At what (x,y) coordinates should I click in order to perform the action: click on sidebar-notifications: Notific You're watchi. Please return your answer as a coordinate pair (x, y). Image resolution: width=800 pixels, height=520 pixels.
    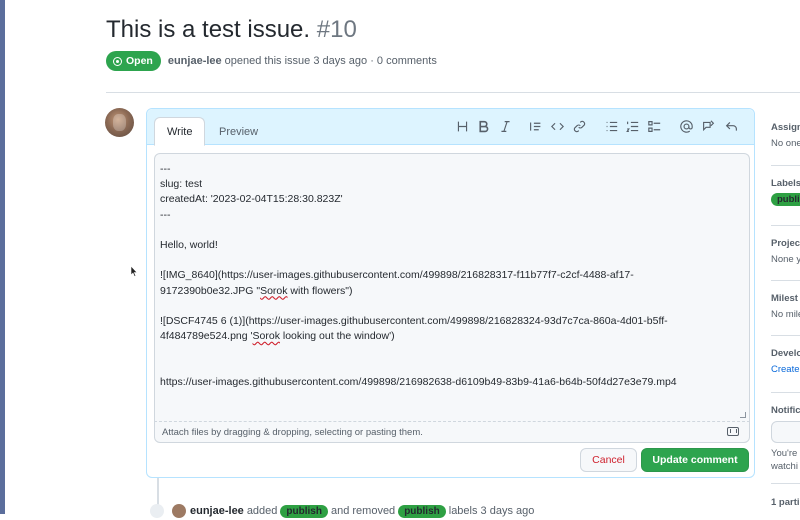
    Looking at the image, I should click on (785, 438).